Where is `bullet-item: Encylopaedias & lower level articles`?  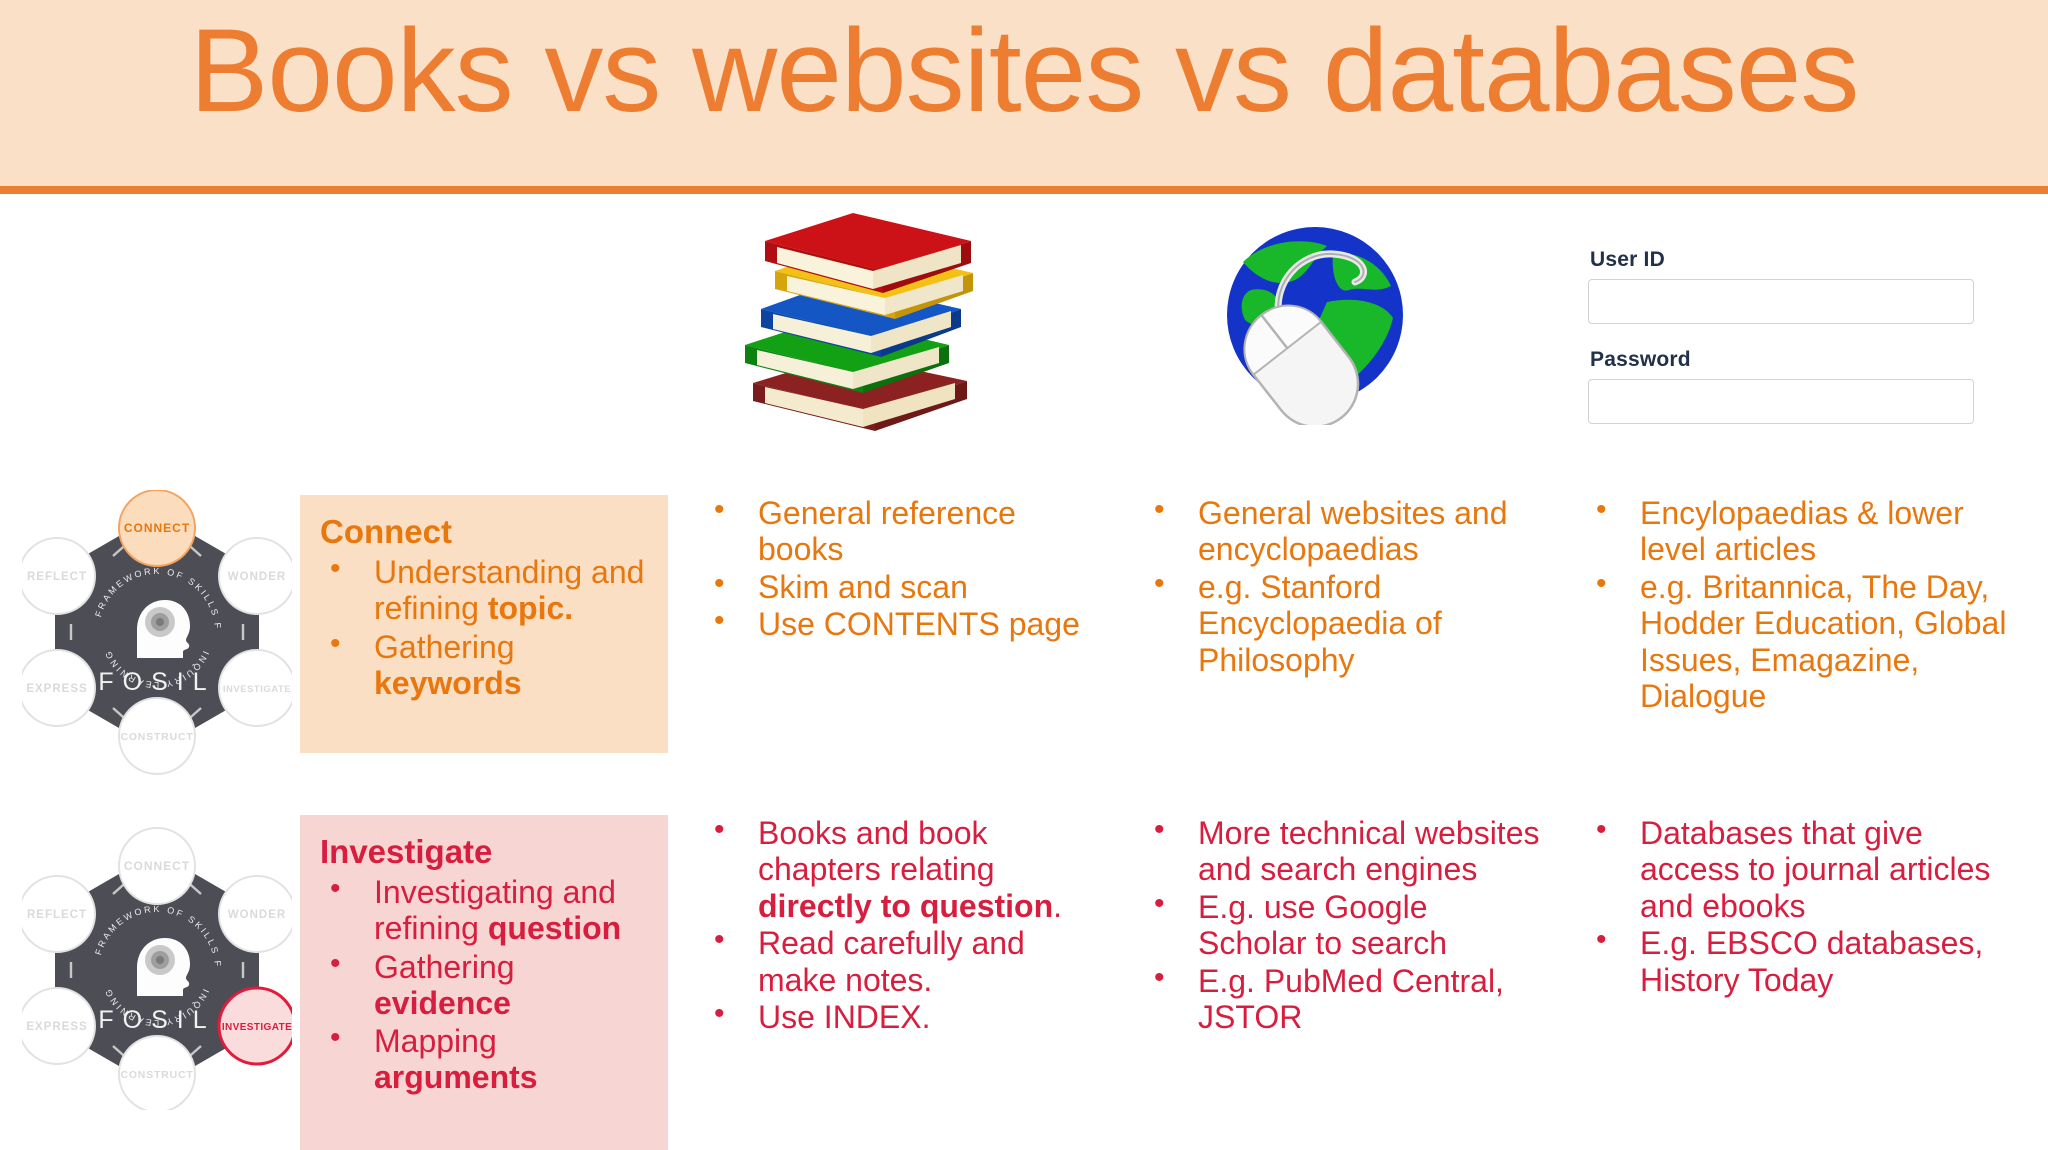
bullet-item: Encylopaedias & lower level articles is located at coordinates (1802, 530).